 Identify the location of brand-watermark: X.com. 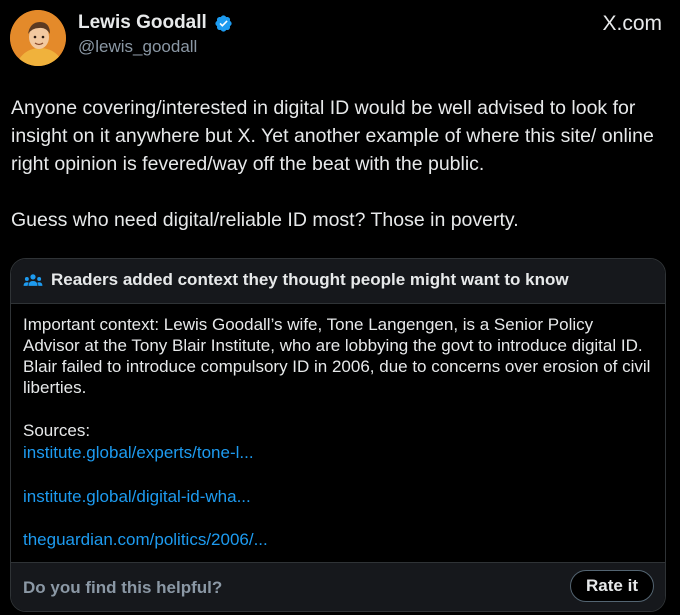
(632, 23).